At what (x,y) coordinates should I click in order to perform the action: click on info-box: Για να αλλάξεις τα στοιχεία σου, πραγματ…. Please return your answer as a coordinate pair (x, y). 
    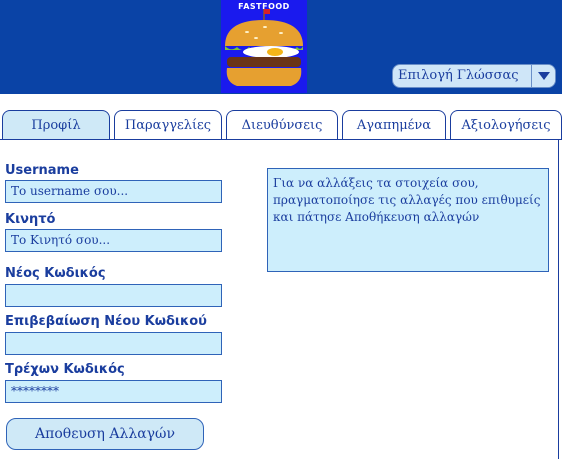
    Looking at the image, I should click on (408, 220).